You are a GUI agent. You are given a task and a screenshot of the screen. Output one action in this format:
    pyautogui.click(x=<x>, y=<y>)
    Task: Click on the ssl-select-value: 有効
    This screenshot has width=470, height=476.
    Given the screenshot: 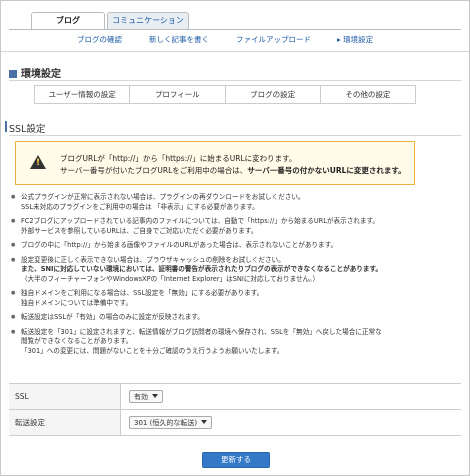 What is the action you would take?
    pyautogui.click(x=141, y=397)
    